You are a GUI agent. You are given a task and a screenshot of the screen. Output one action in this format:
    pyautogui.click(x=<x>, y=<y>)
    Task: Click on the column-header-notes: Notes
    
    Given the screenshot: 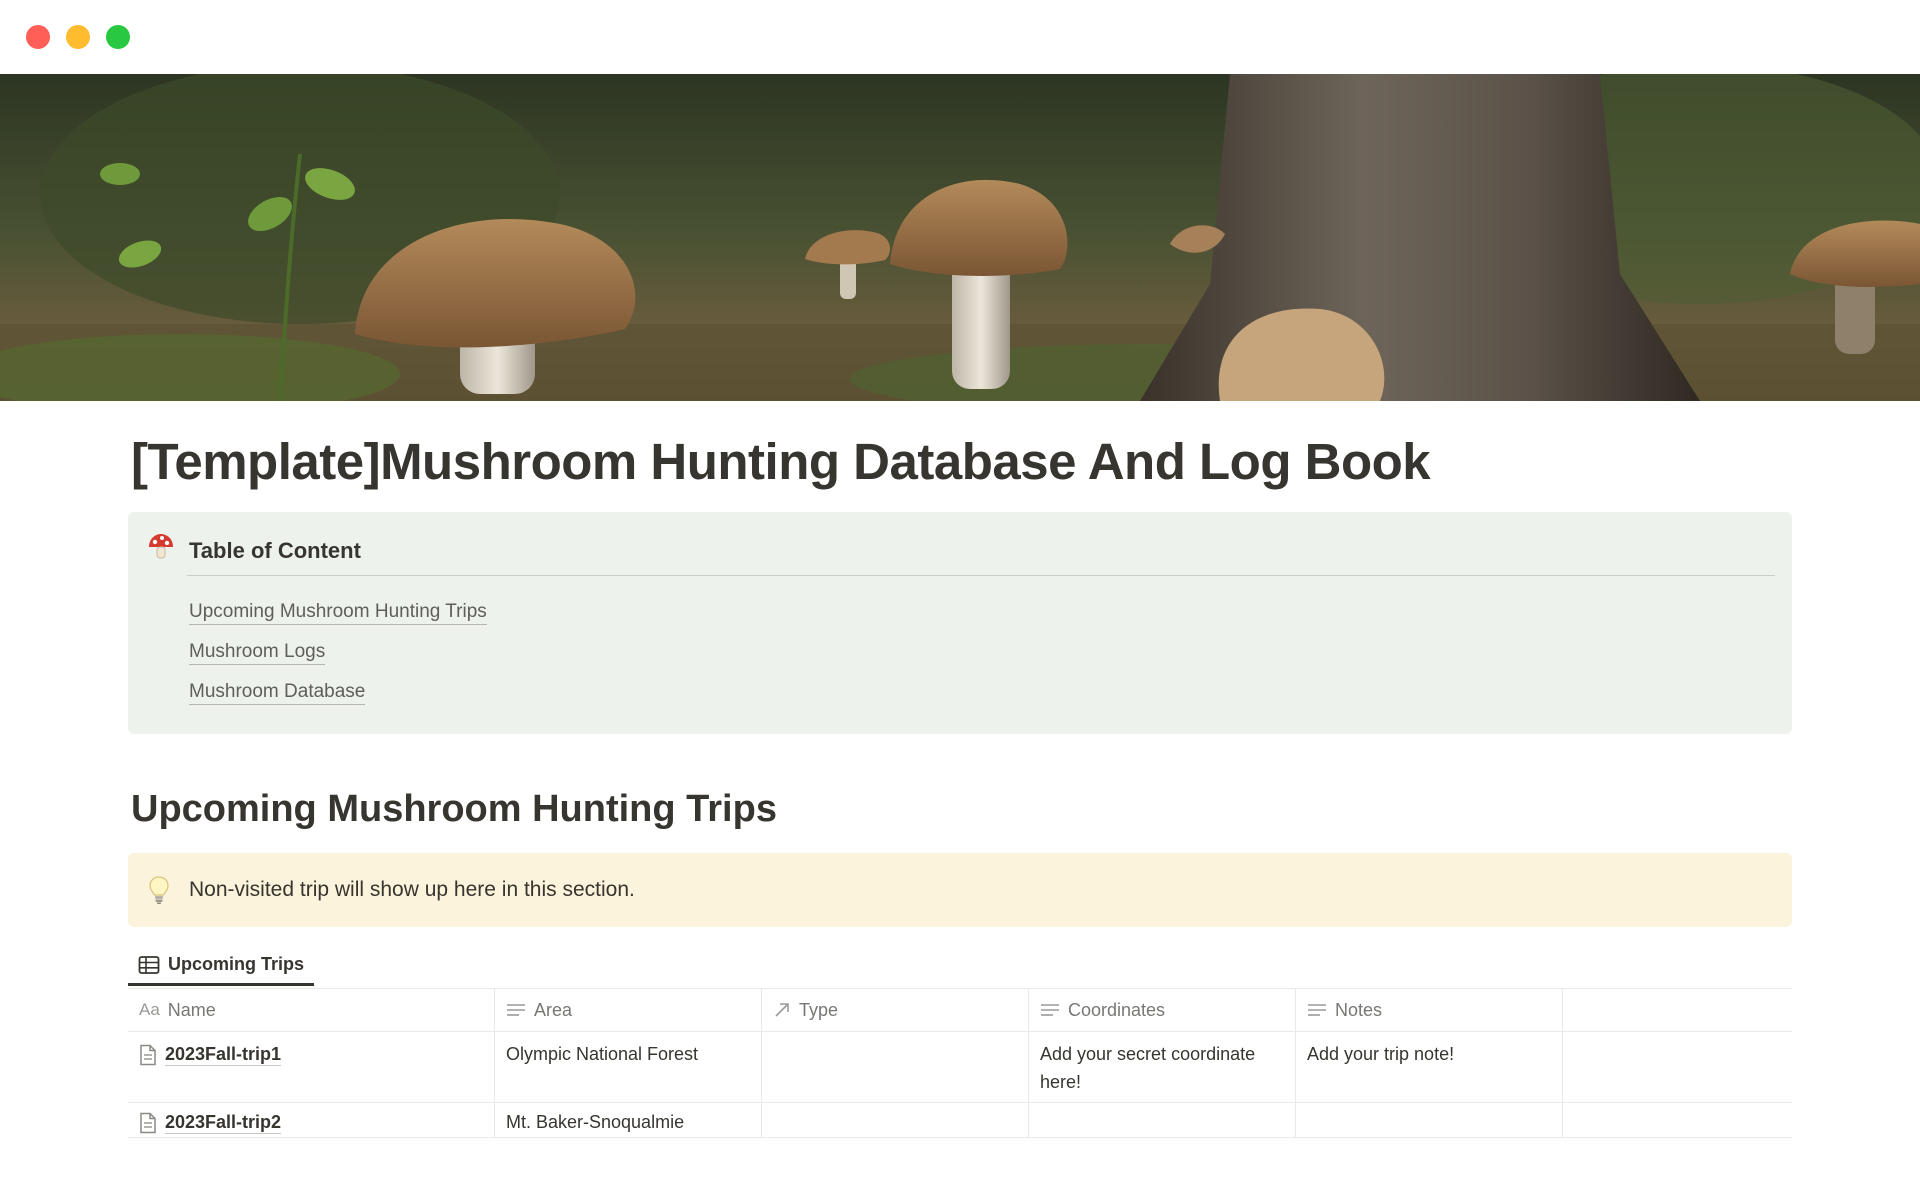 What is the action you would take?
    pyautogui.click(x=1429, y=1010)
    